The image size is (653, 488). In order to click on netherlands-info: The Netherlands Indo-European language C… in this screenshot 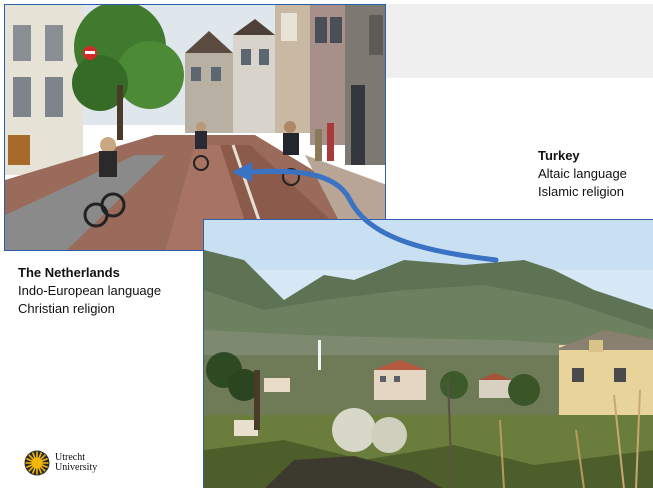, I will do `click(89, 291)`.